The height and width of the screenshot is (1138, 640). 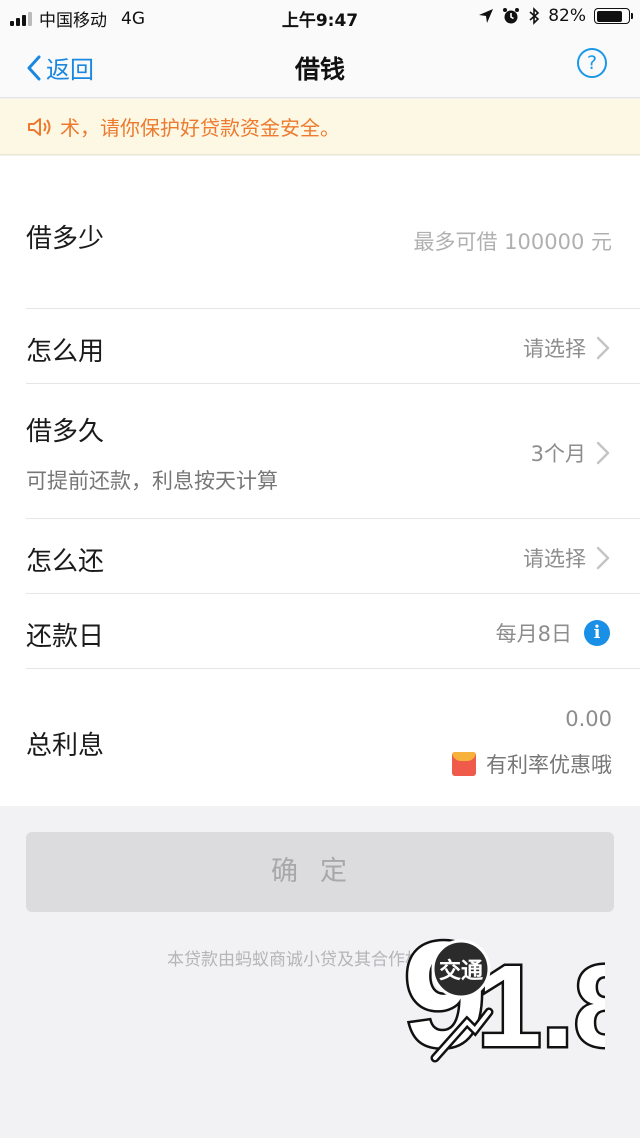 What do you see at coordinates (549, 765) in the screenshot?
I see `interest-promo-text: 有利率优惠哦` at bounding box center [549, 765].